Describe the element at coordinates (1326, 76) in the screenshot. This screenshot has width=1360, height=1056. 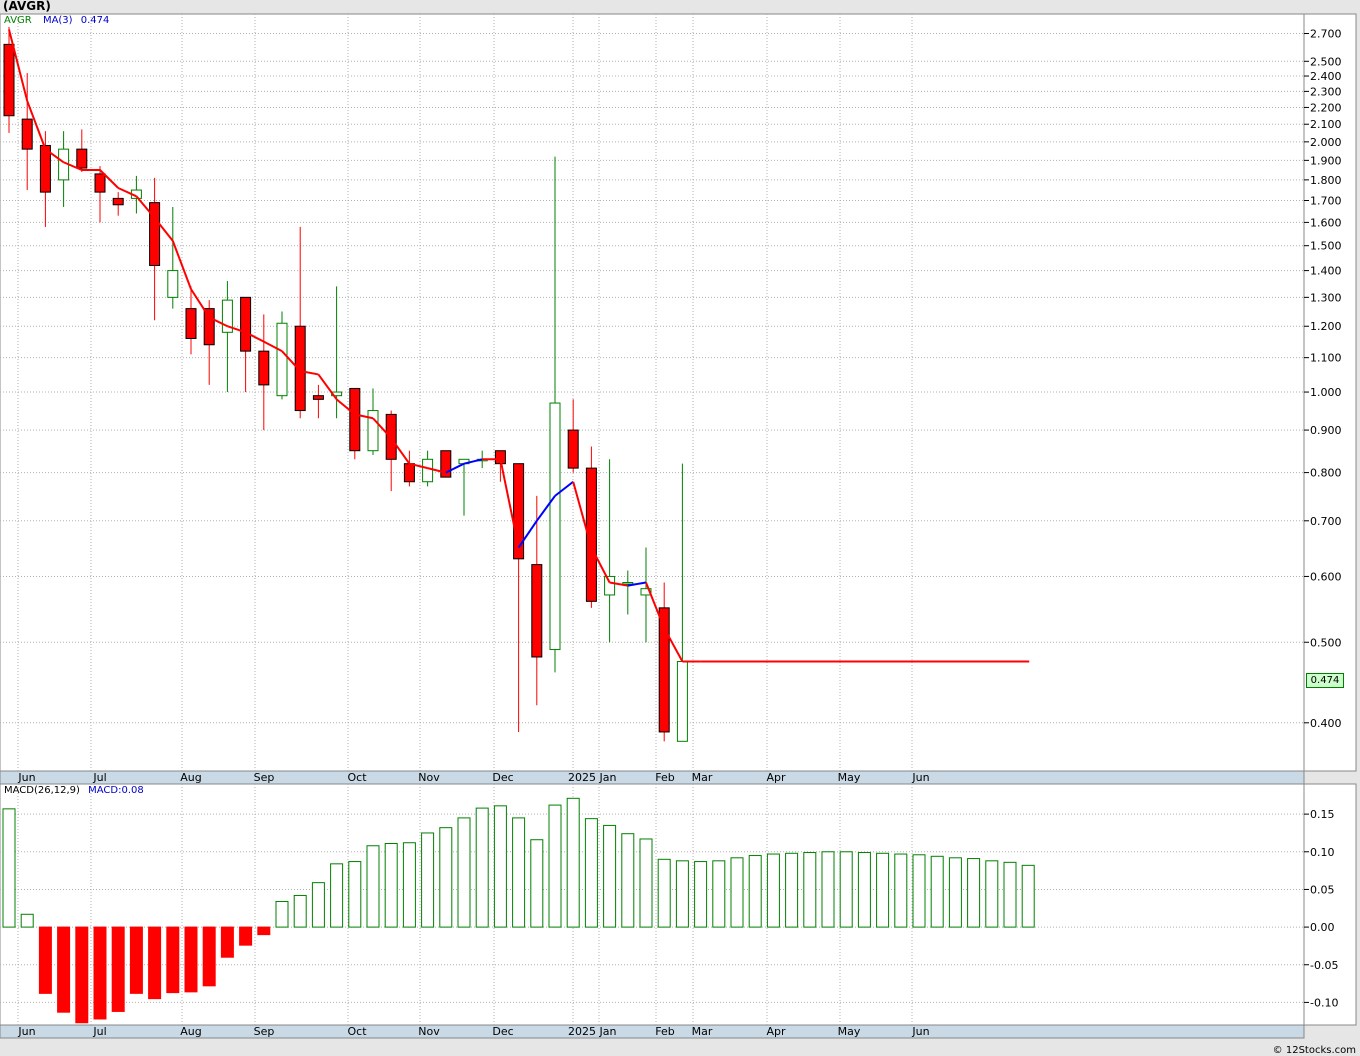
I see `price-tick-label: 2.400` at that location.